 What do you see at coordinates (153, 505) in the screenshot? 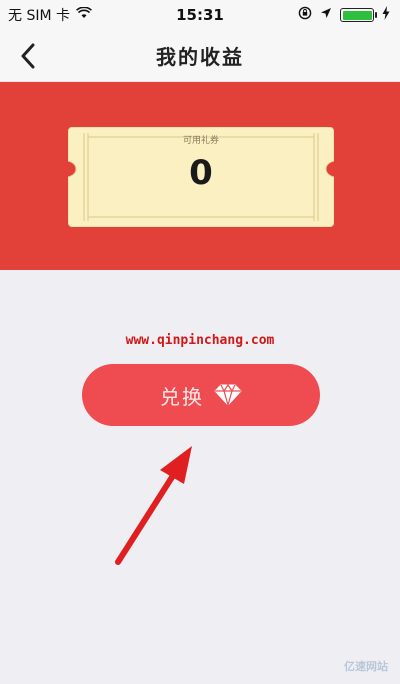
I see `red-pointer-arrow` at bounding box center [153, 505].